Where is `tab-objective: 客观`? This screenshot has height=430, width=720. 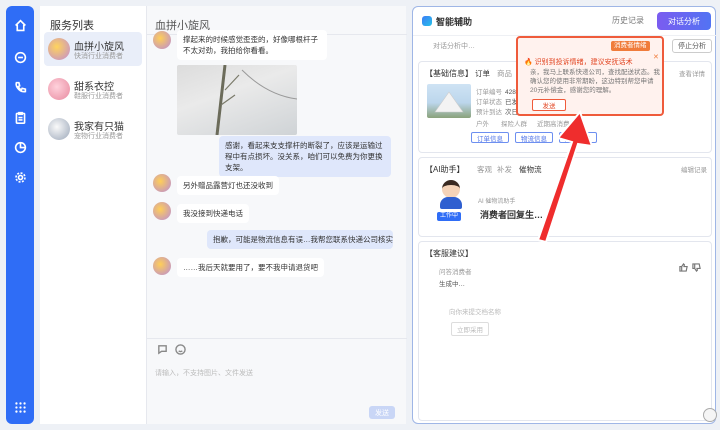 tab-objective: 客观 is located at coordinates (484, 169).